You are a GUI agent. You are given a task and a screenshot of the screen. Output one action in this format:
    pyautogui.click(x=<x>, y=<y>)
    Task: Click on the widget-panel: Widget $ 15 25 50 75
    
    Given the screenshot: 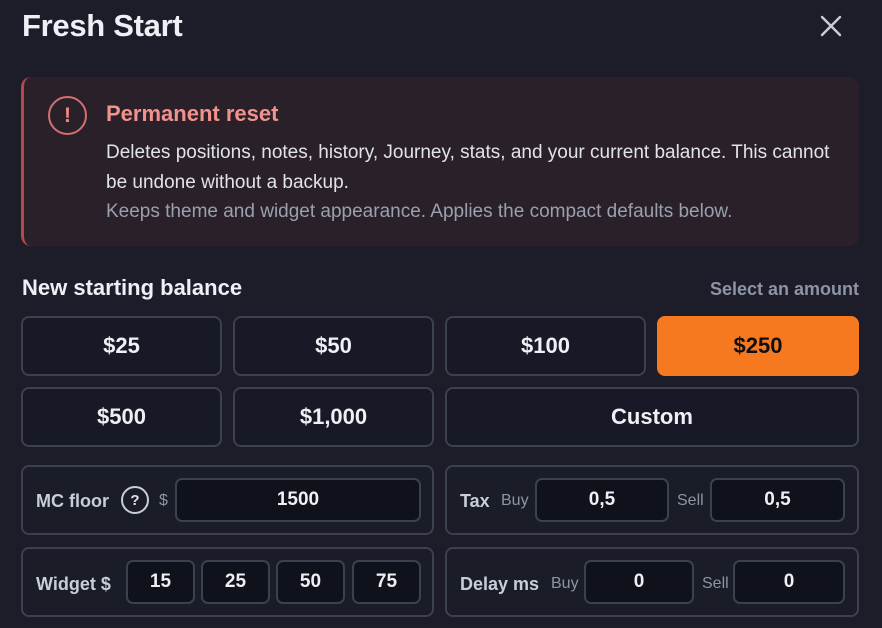 What is the action you would take?
    pyautogui.click(x=227, y=582)
    